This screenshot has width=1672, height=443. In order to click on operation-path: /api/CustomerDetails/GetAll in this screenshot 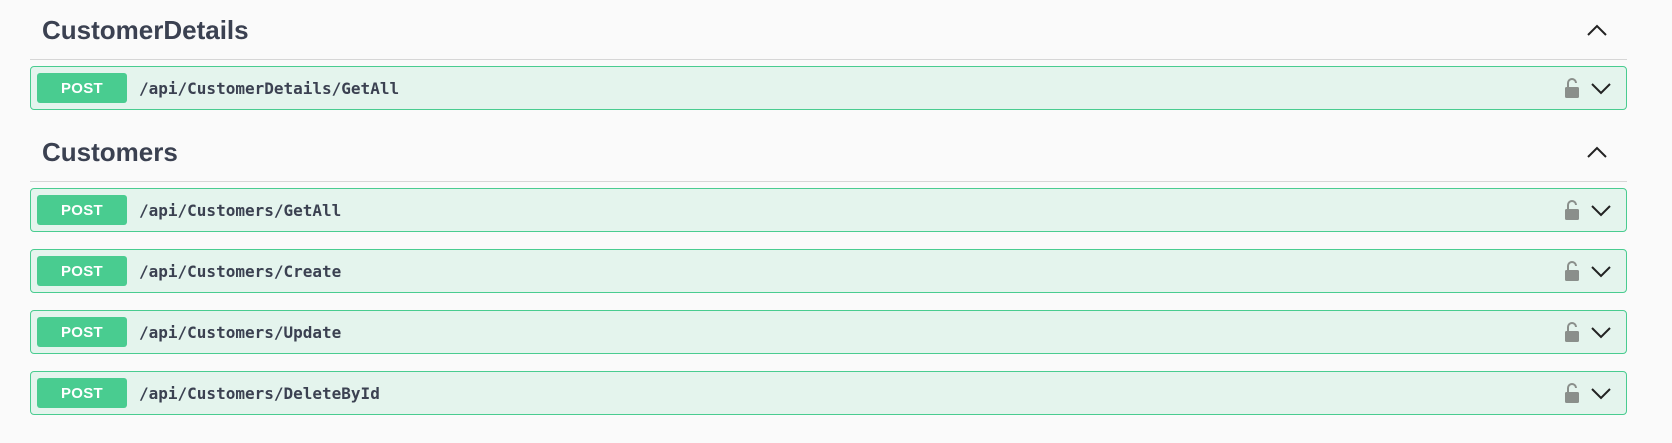, I will do `click(269, 88)`.